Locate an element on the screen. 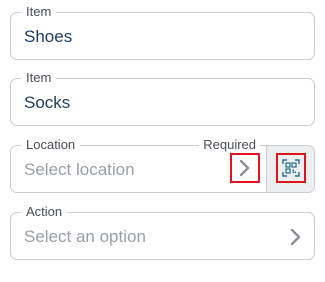 The image size is (325, 282). location-chevron-button is located at coordinates (245, 168).